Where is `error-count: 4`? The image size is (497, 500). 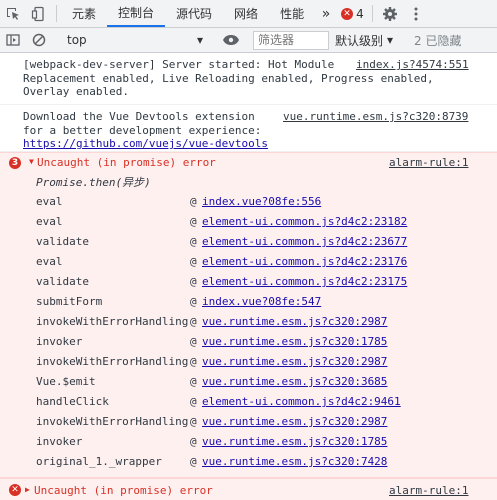 error-count: 4 is located at coordinates (360, 13).